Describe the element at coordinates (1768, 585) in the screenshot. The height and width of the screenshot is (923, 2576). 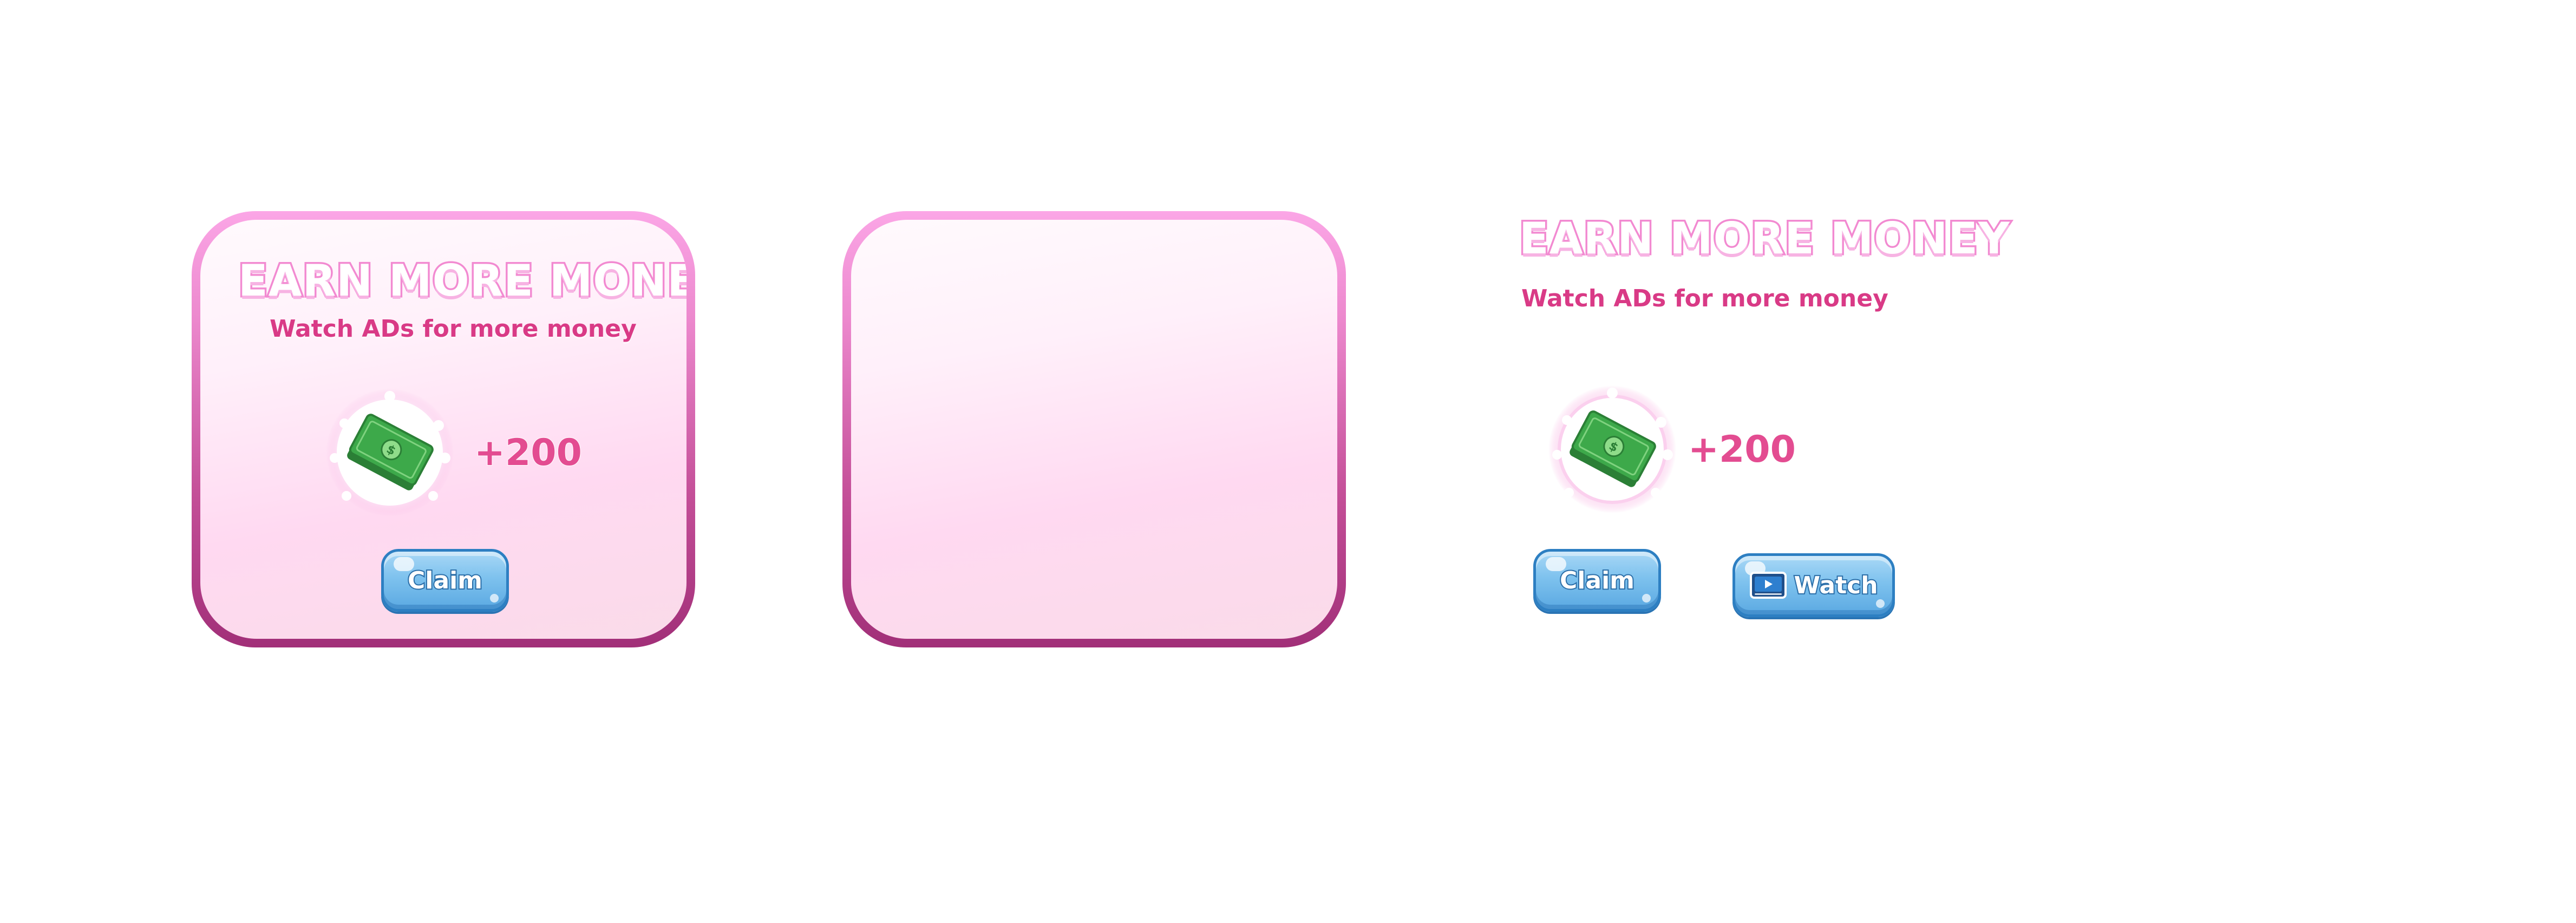
I see `video-ad-icon` at that location.